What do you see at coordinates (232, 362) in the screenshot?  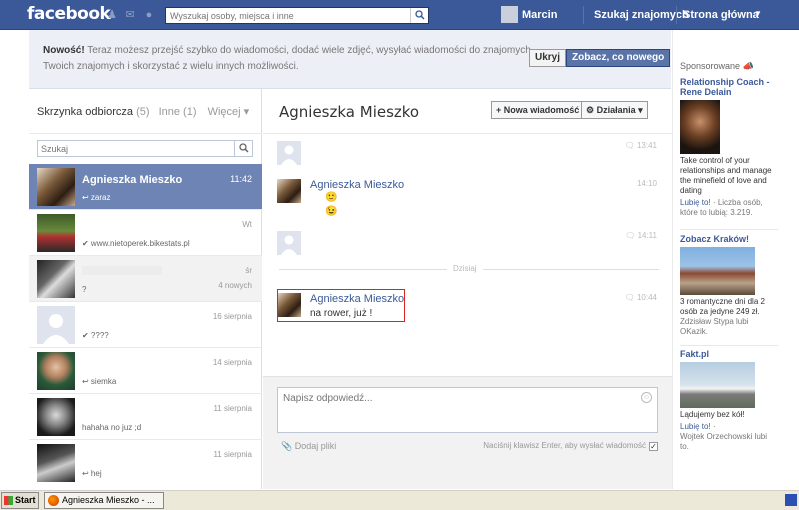 I see `thread-time: 14 sierpnia` at bounding box center [232, 362].